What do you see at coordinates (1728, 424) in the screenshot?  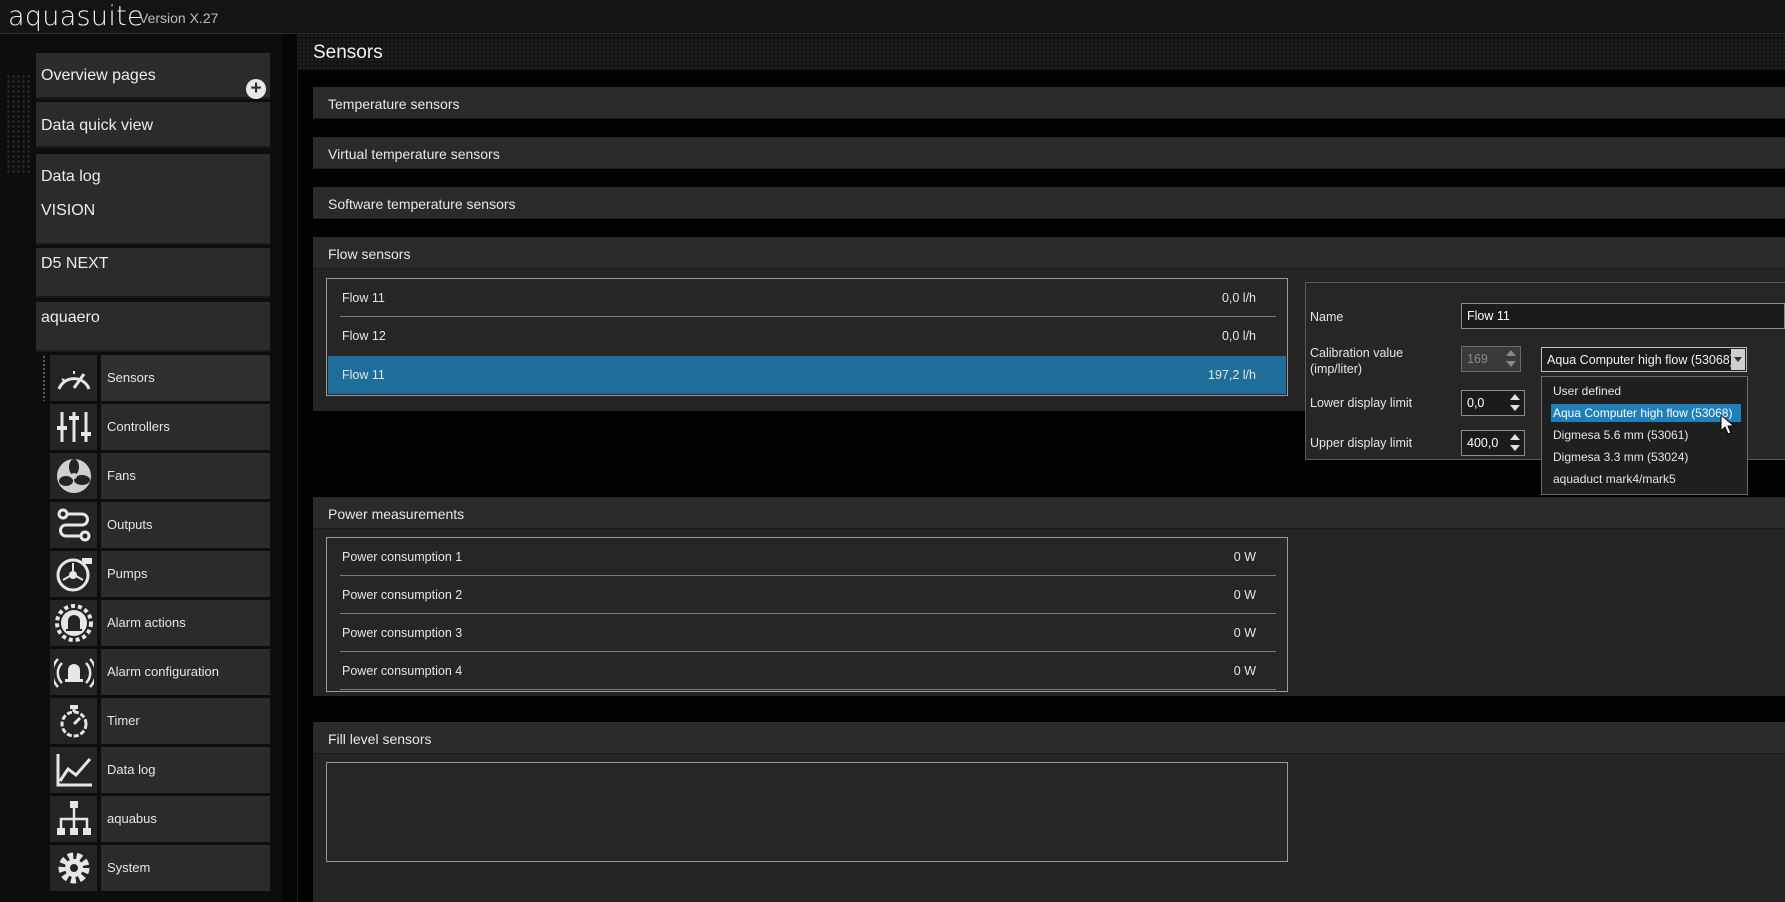 I see `mouse-cursor-icon` at bounding box center [1728, 424].